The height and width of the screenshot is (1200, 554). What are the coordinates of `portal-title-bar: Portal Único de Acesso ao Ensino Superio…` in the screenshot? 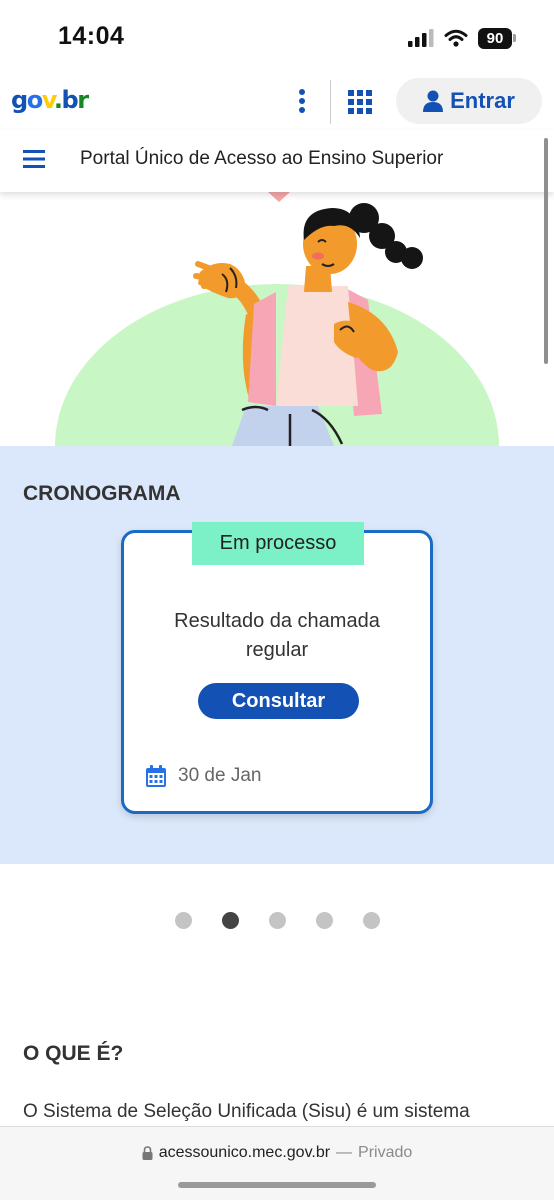 It's located at (277, 161).